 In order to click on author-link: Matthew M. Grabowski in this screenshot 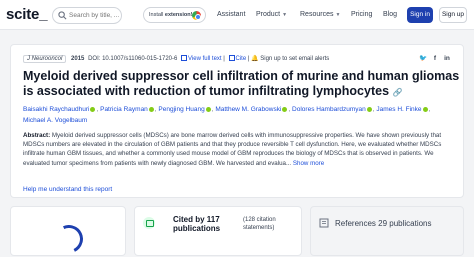, I will do `click(248, 109)`.